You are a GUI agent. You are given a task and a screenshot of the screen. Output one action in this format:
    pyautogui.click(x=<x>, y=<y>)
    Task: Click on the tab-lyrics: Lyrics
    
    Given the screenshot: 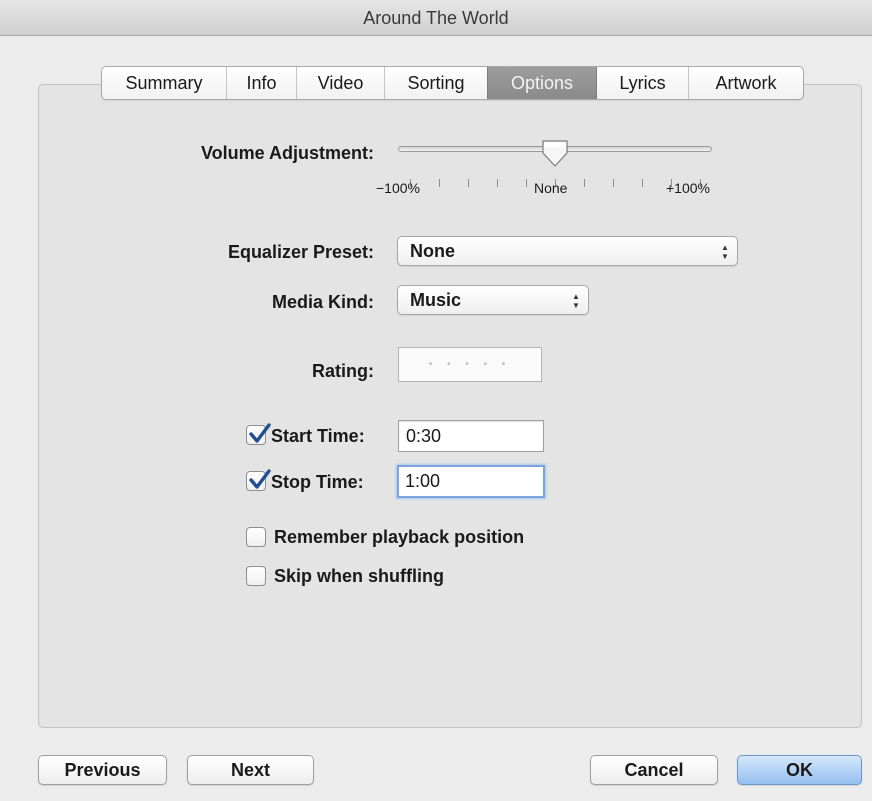 What is the action you would take?
    pyautogui.click(x=642, y=83)
    